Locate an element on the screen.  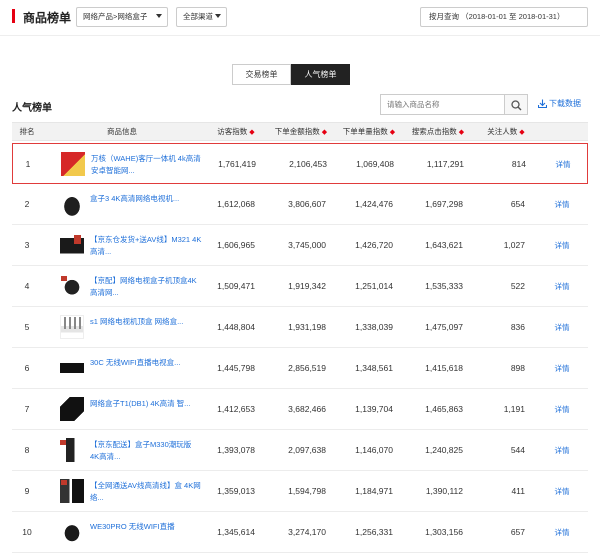
order-amount-cell: 1,594,798 is located at coordinates (307, 491).